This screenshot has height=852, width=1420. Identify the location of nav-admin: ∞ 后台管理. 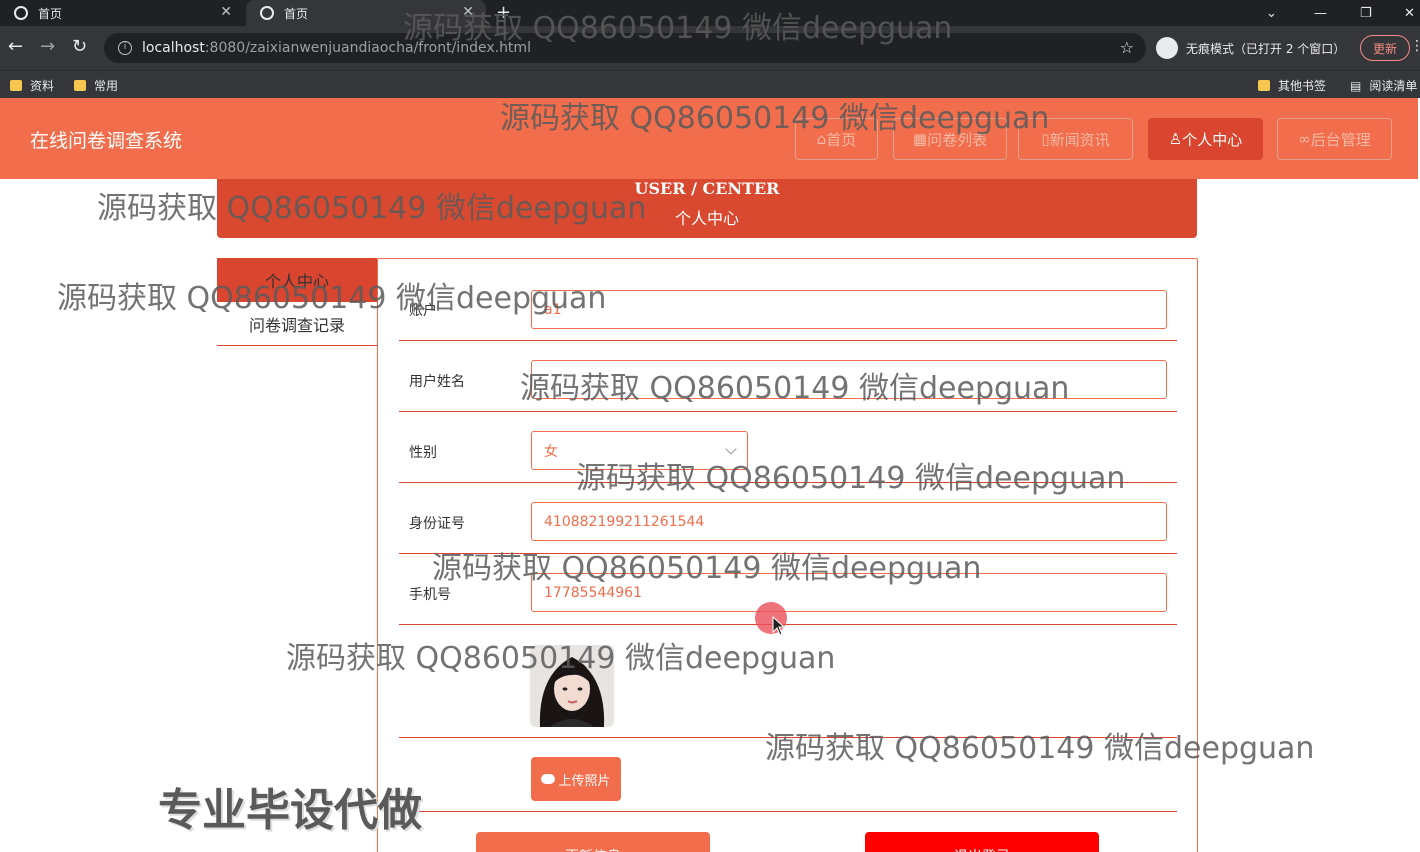
(1334, 139).